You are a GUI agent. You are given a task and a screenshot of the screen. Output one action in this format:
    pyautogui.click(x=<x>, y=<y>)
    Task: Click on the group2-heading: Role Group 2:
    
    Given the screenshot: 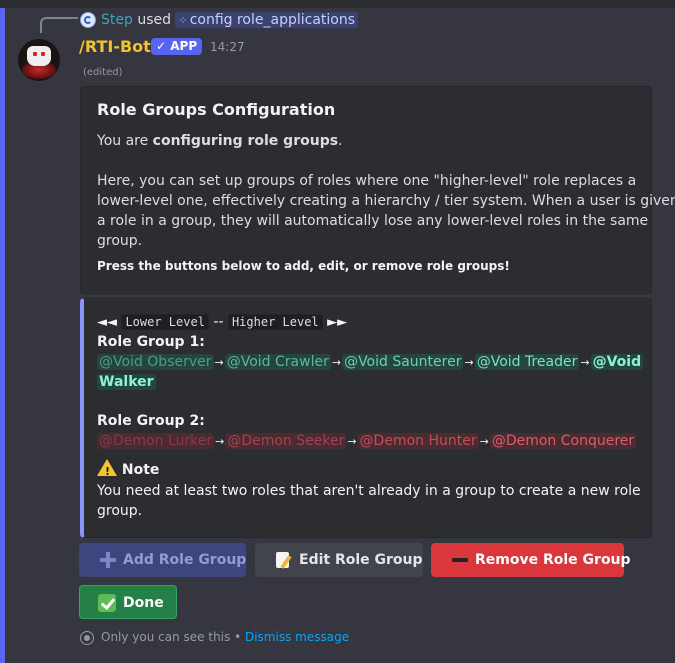 What is the action you would take?
    pyautogui.click(x=151, y=421)
    